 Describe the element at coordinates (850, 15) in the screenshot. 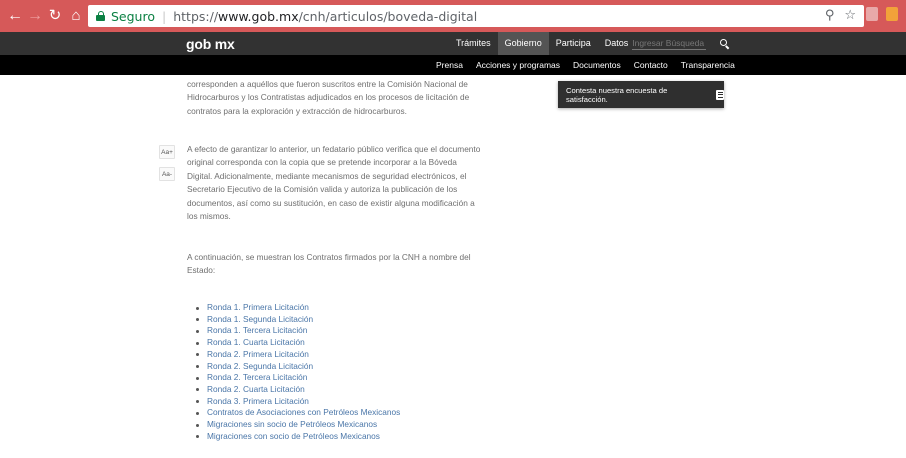

I see `star-icon: ☆` at that location.